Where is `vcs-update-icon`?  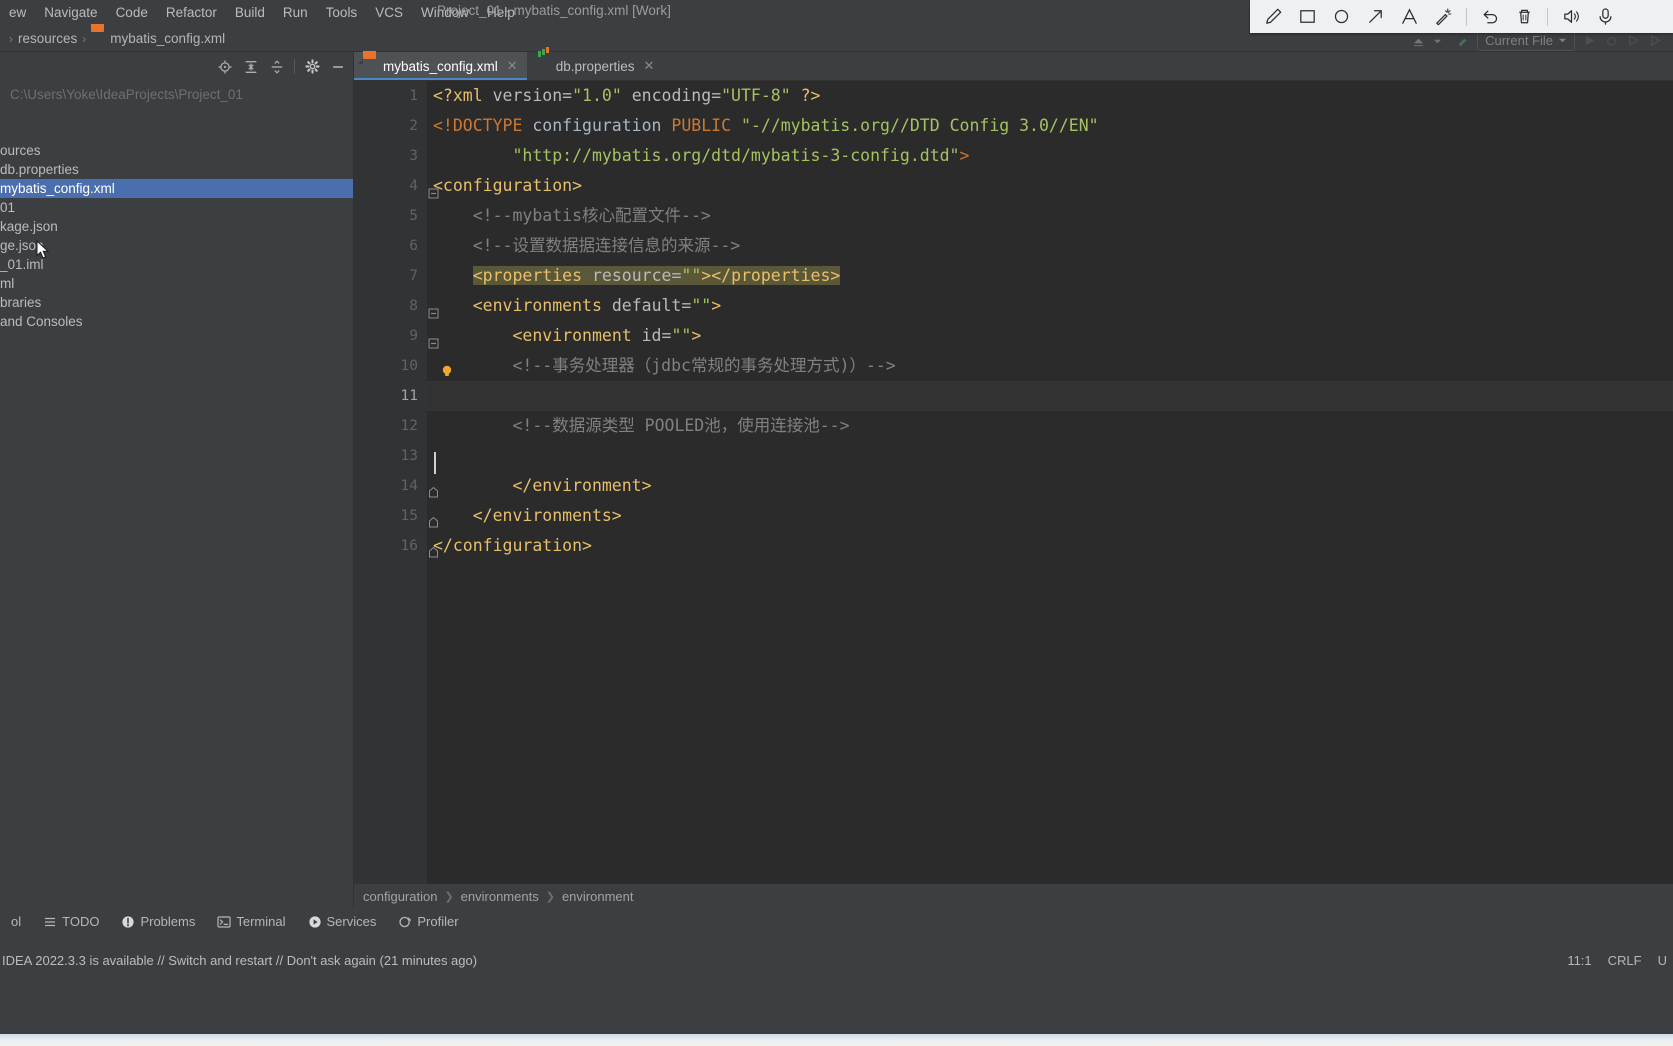 vcs-update-icon is located at coordinates (1418, 40).